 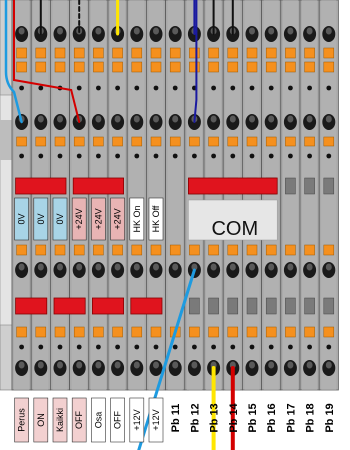 I want to click on bottom-marker-label: Perus, so click(x=22, y=420).